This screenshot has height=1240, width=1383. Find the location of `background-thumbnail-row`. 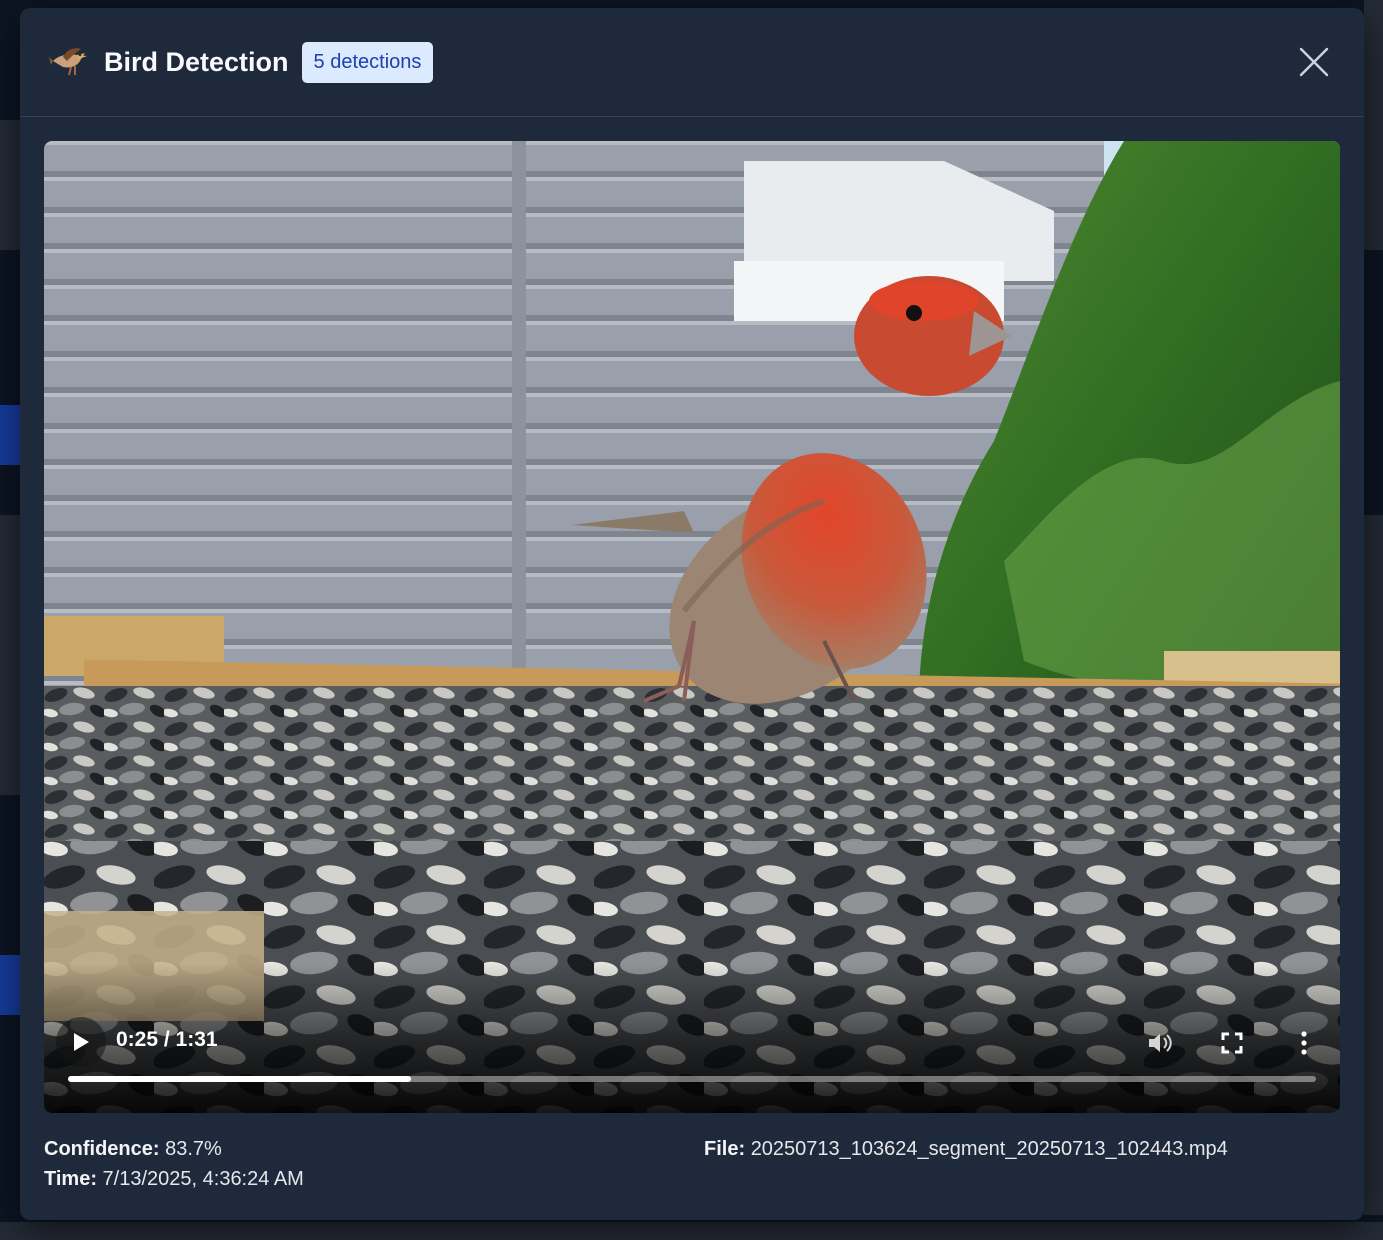

background-thumbnail-row is located at coordinates (691, 1231).